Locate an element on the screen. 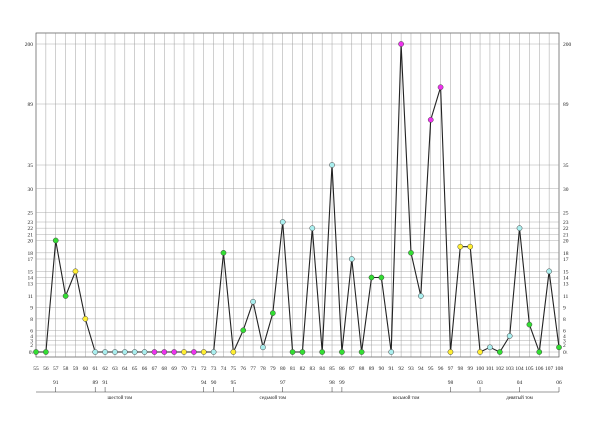 The image size is (608, 425). y-tick-label: 25 is located at coordinates (31, 214).